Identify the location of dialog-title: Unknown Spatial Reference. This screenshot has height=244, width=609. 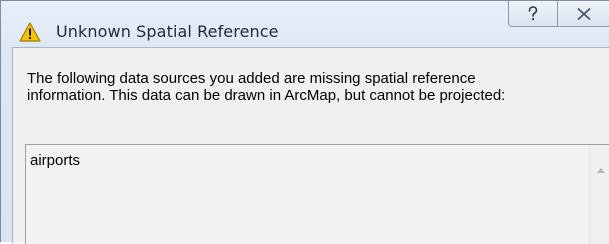
(167, 31).